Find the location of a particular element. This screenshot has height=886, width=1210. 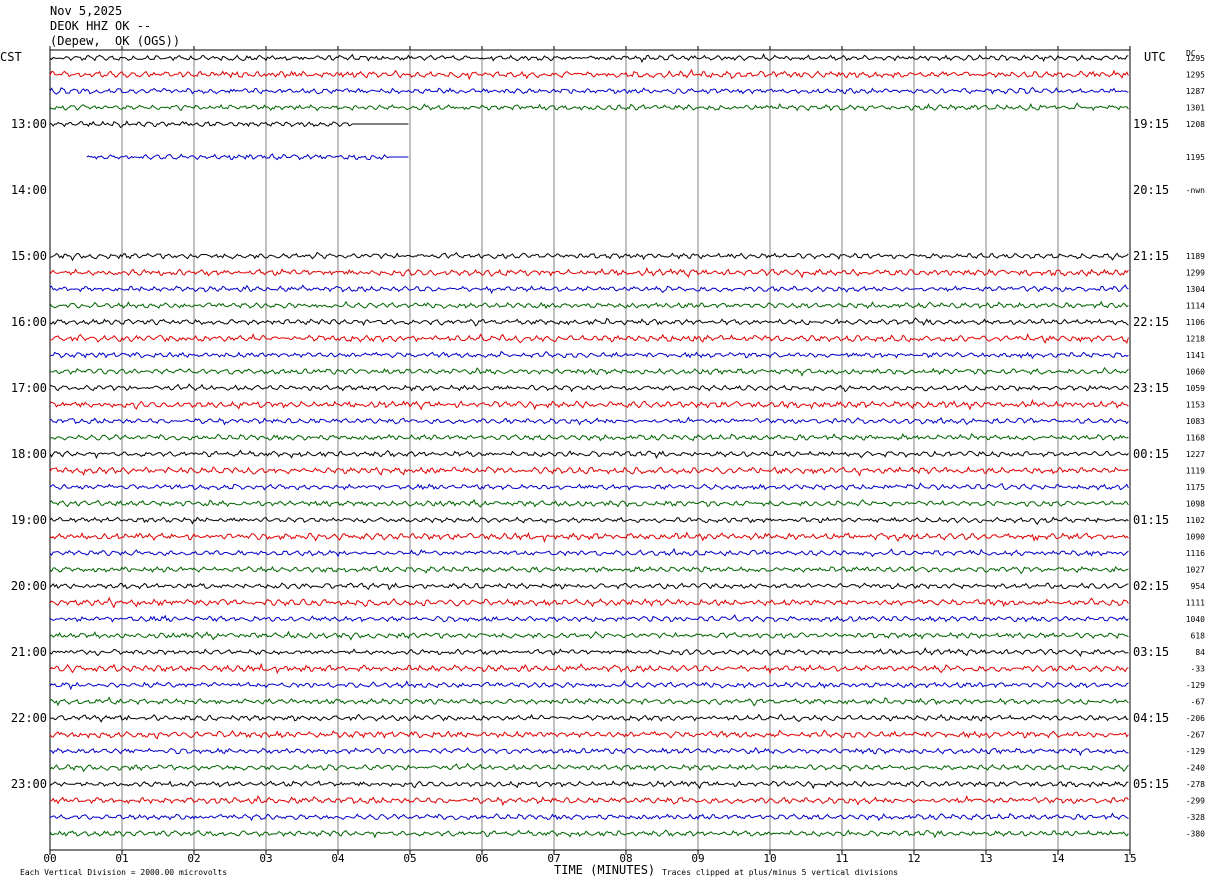

dc-offset-label: 618 is located at coordinates (1198, 636).